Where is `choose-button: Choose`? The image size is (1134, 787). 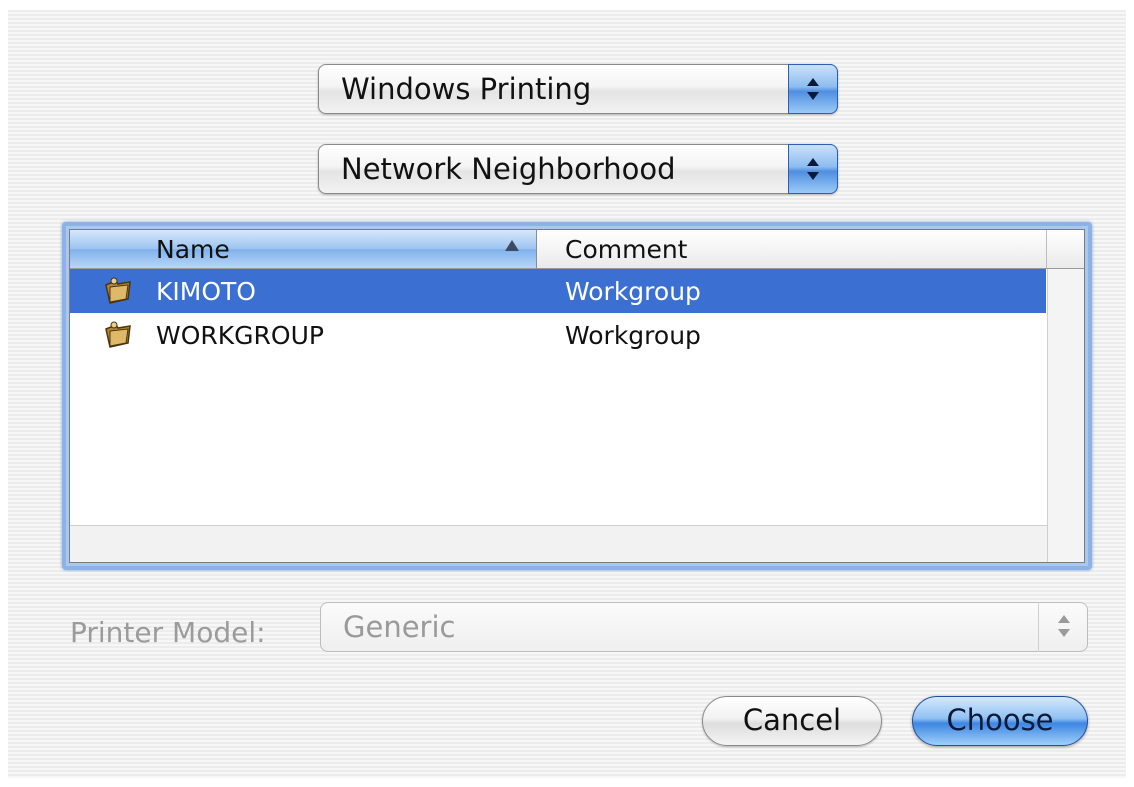 choose-button: Choose is located at coordinates (1000, 721).